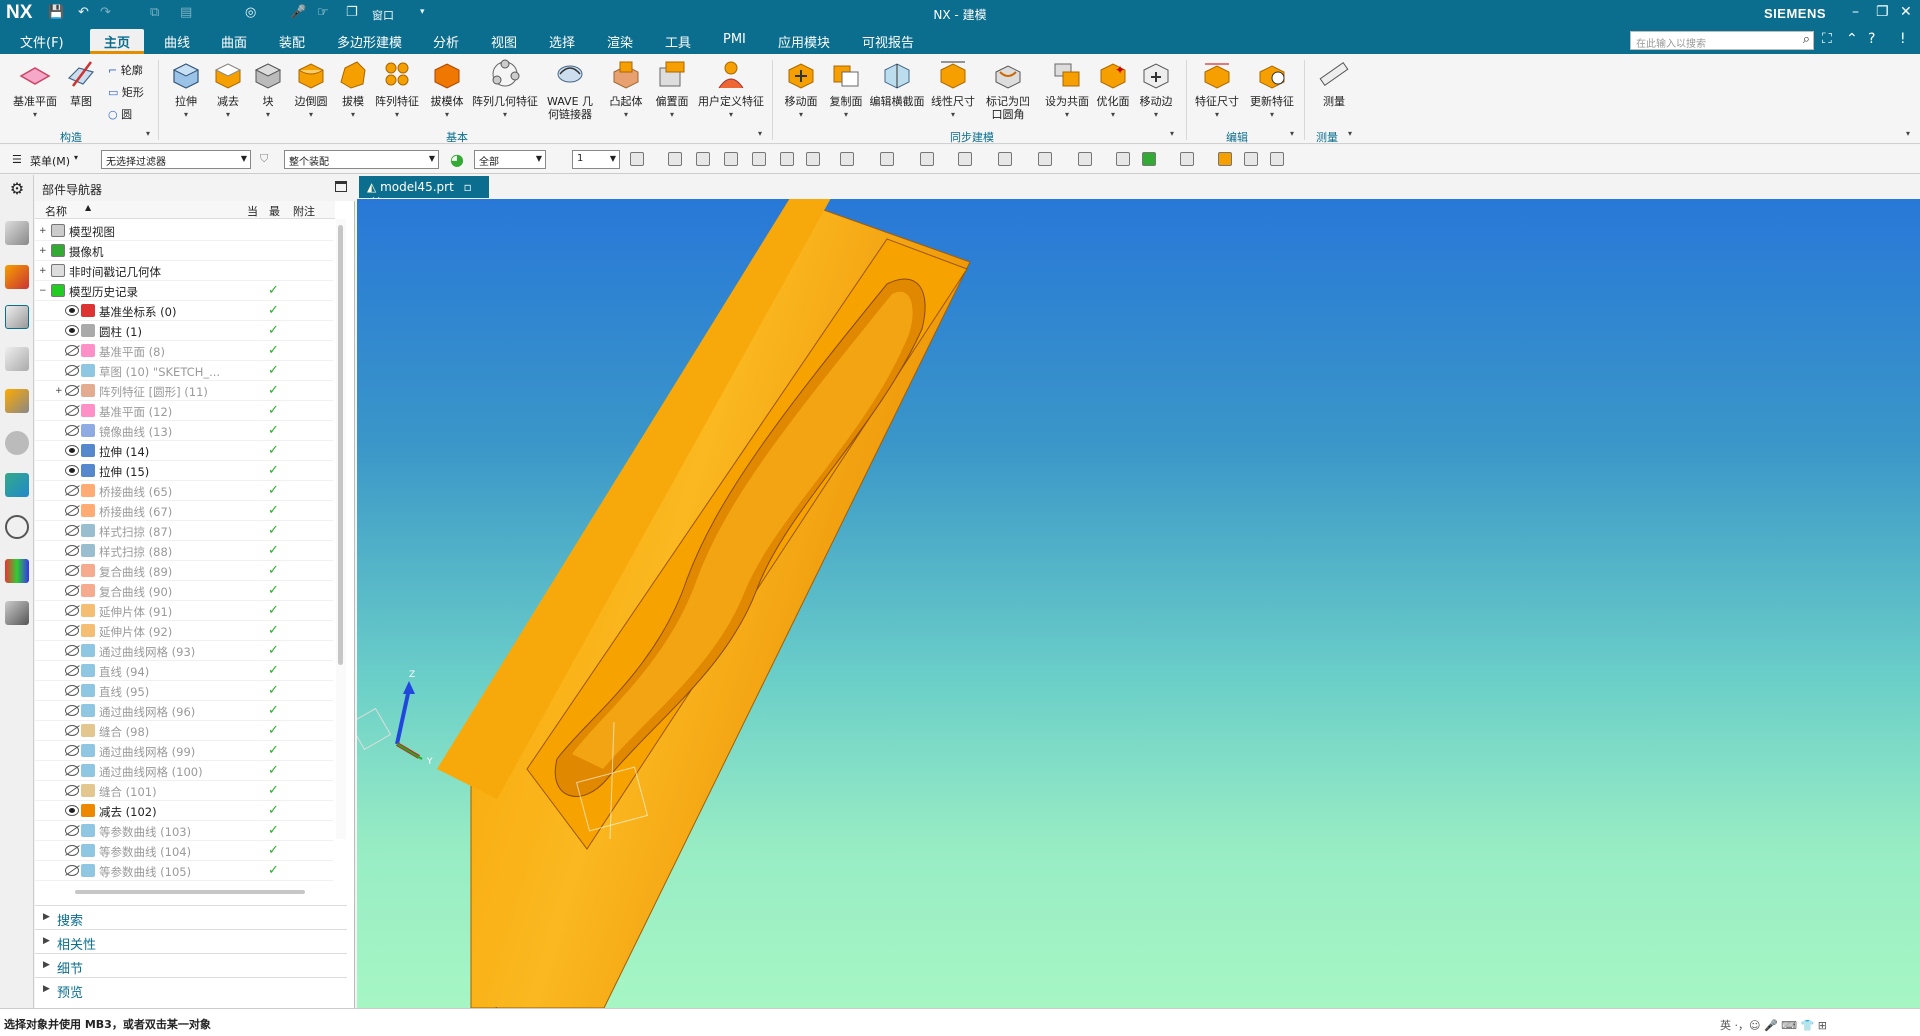 This screenshot has width=1920, height=1036. Describe the element at coordinates (1225, 159) in the screenshot. I see `orange-feature-icon` at that location.